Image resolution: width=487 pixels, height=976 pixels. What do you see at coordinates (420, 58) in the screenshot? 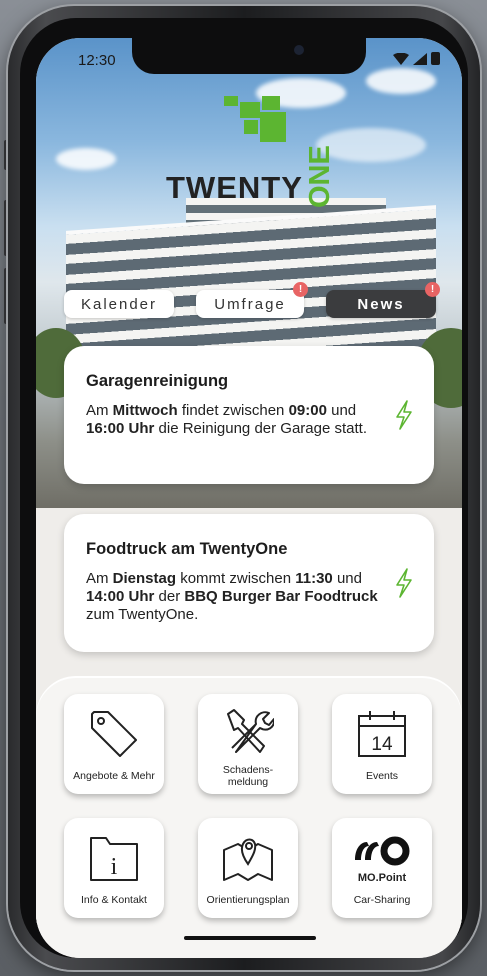
I see `signal-icon` at bounding box center [420, 58].